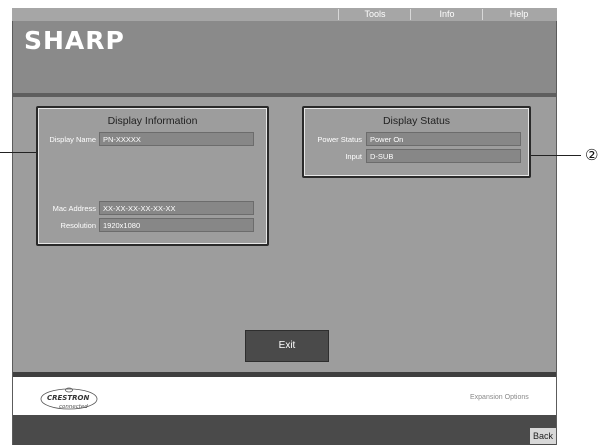 The image size is (610, 445). Describe the element at coordinates (284, 14) in the screenshot. I see `top-menu-bar: Tools Info Help` at that location.